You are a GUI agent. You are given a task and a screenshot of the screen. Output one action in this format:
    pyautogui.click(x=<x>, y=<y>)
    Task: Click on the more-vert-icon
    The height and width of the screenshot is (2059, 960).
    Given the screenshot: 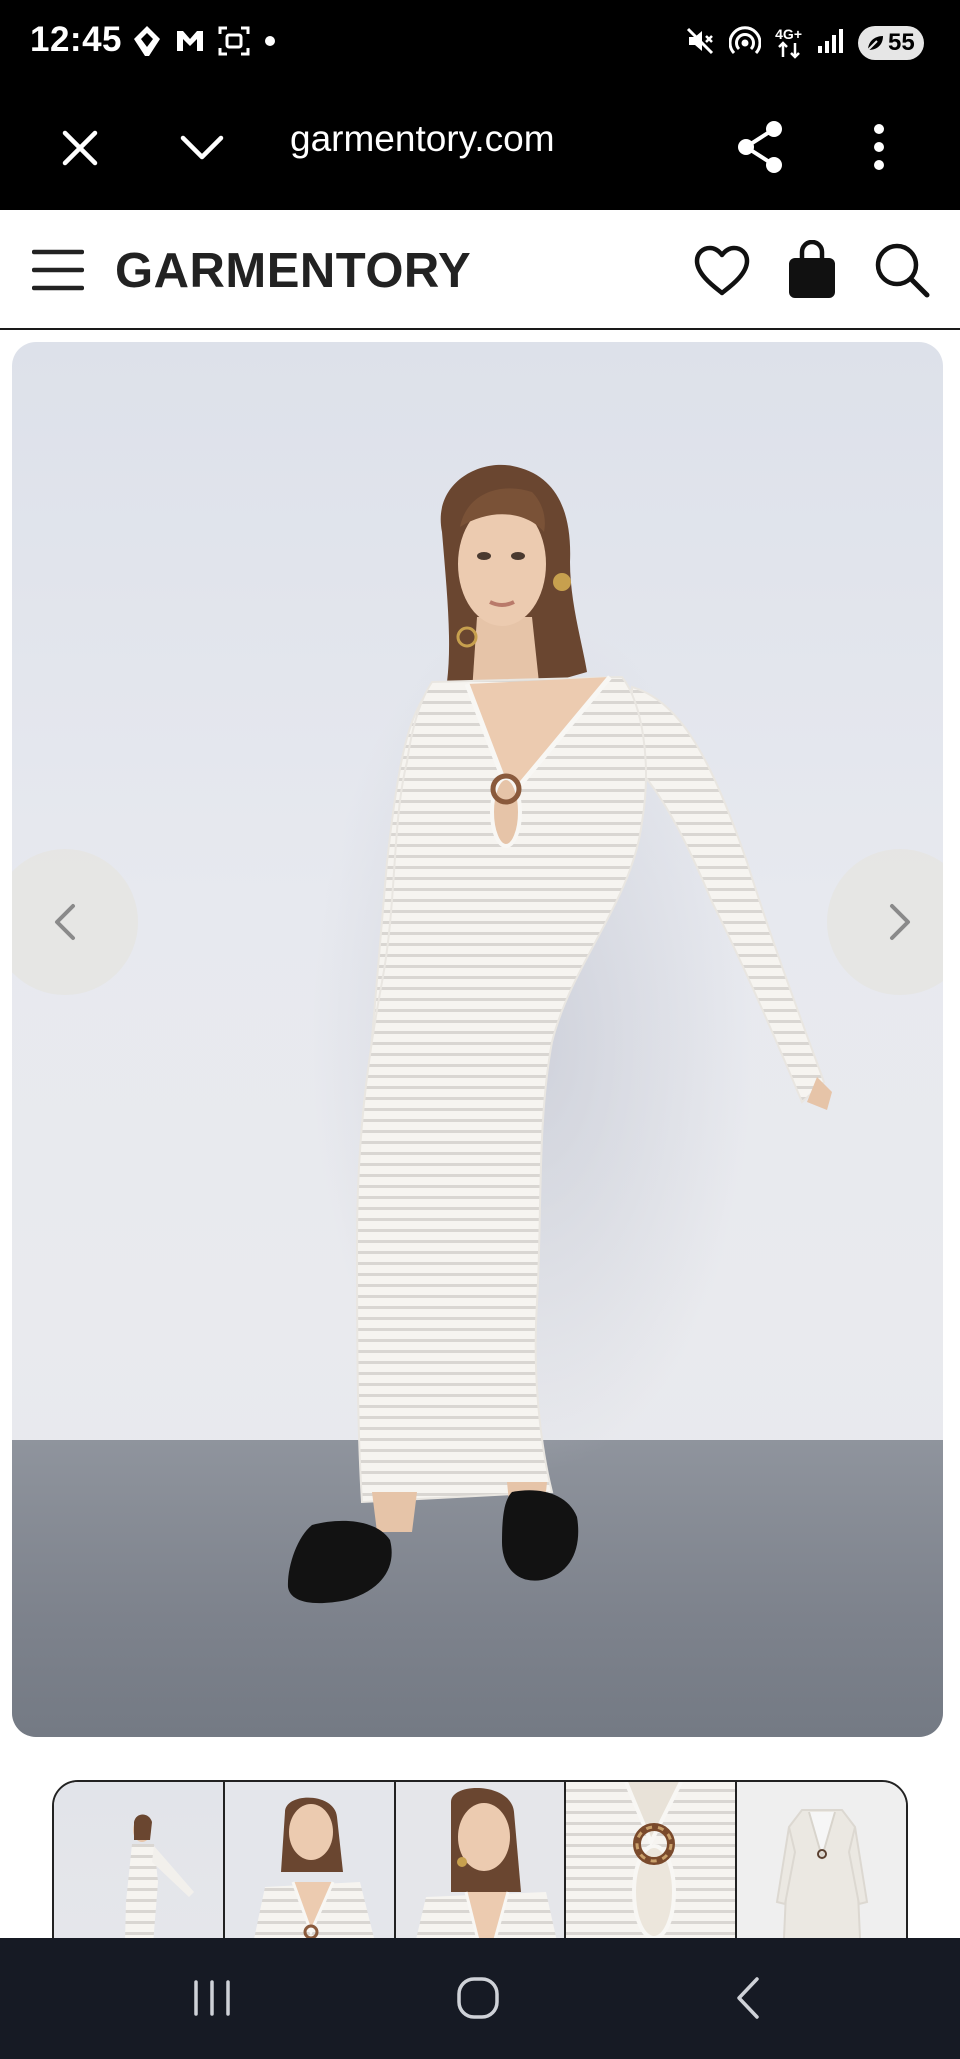 What is the action you would take?
    pyautogui.click(x=879, y=147)
    